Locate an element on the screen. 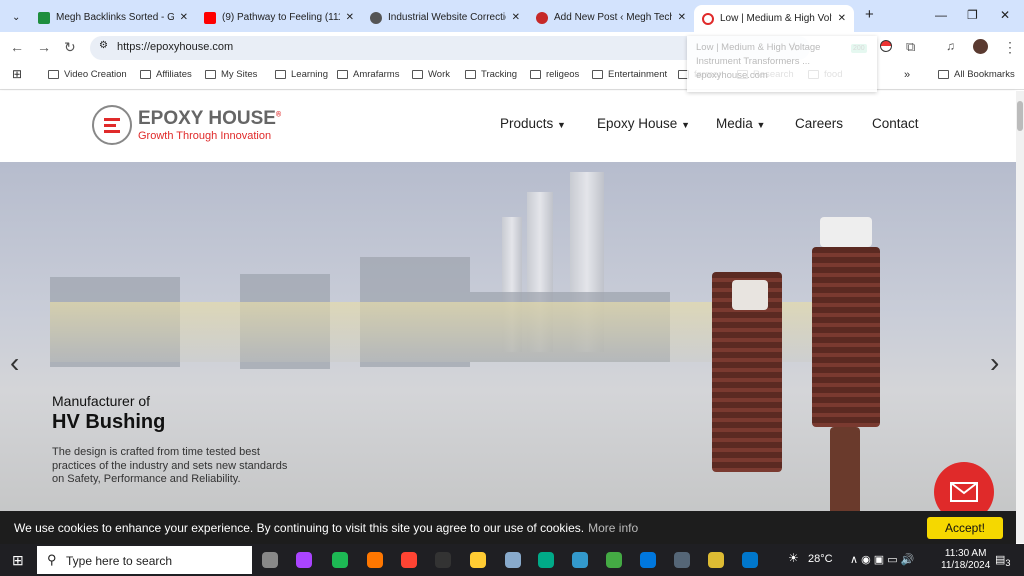  logo: EPOXY HOUSE® Growth Through Innovation is located at coordinates (186, 125).